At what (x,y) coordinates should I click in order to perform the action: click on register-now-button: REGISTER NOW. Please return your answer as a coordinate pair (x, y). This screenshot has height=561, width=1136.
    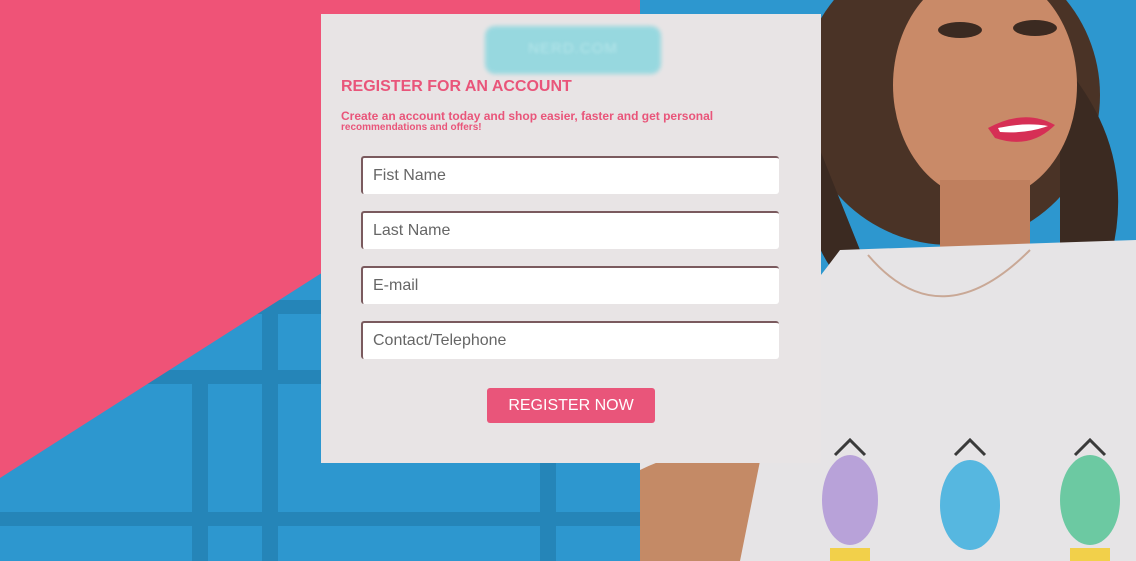
    Looking at the image, I should click on (571, 405).